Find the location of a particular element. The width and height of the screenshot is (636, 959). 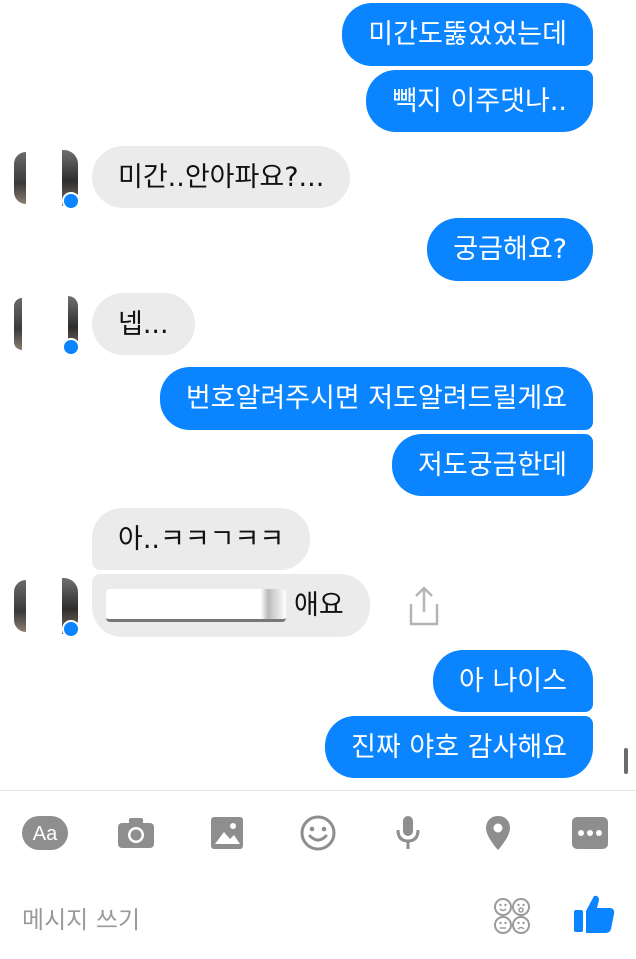

message-outgoing: 번호알려주시면 저도알려드릴게요 is located at coordinates (376, 398).